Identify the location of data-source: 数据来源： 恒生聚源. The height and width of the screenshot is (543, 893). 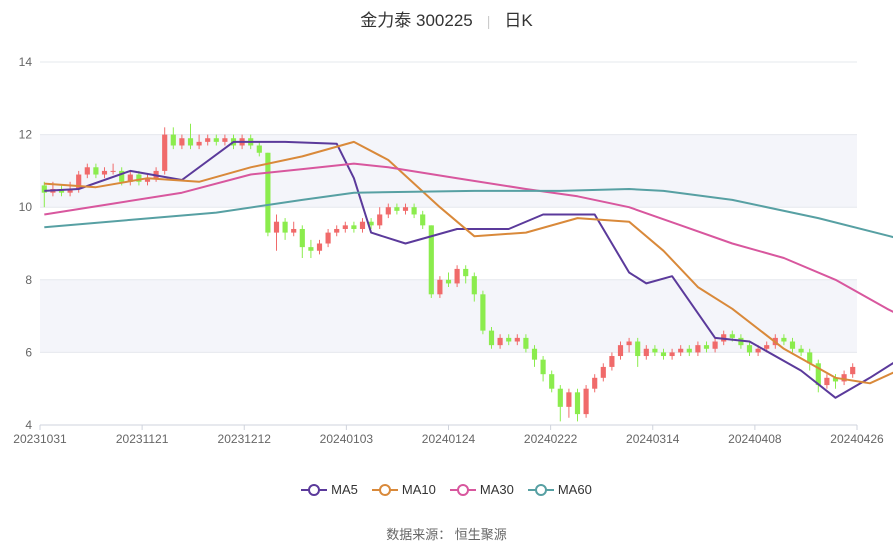
(446, 534).